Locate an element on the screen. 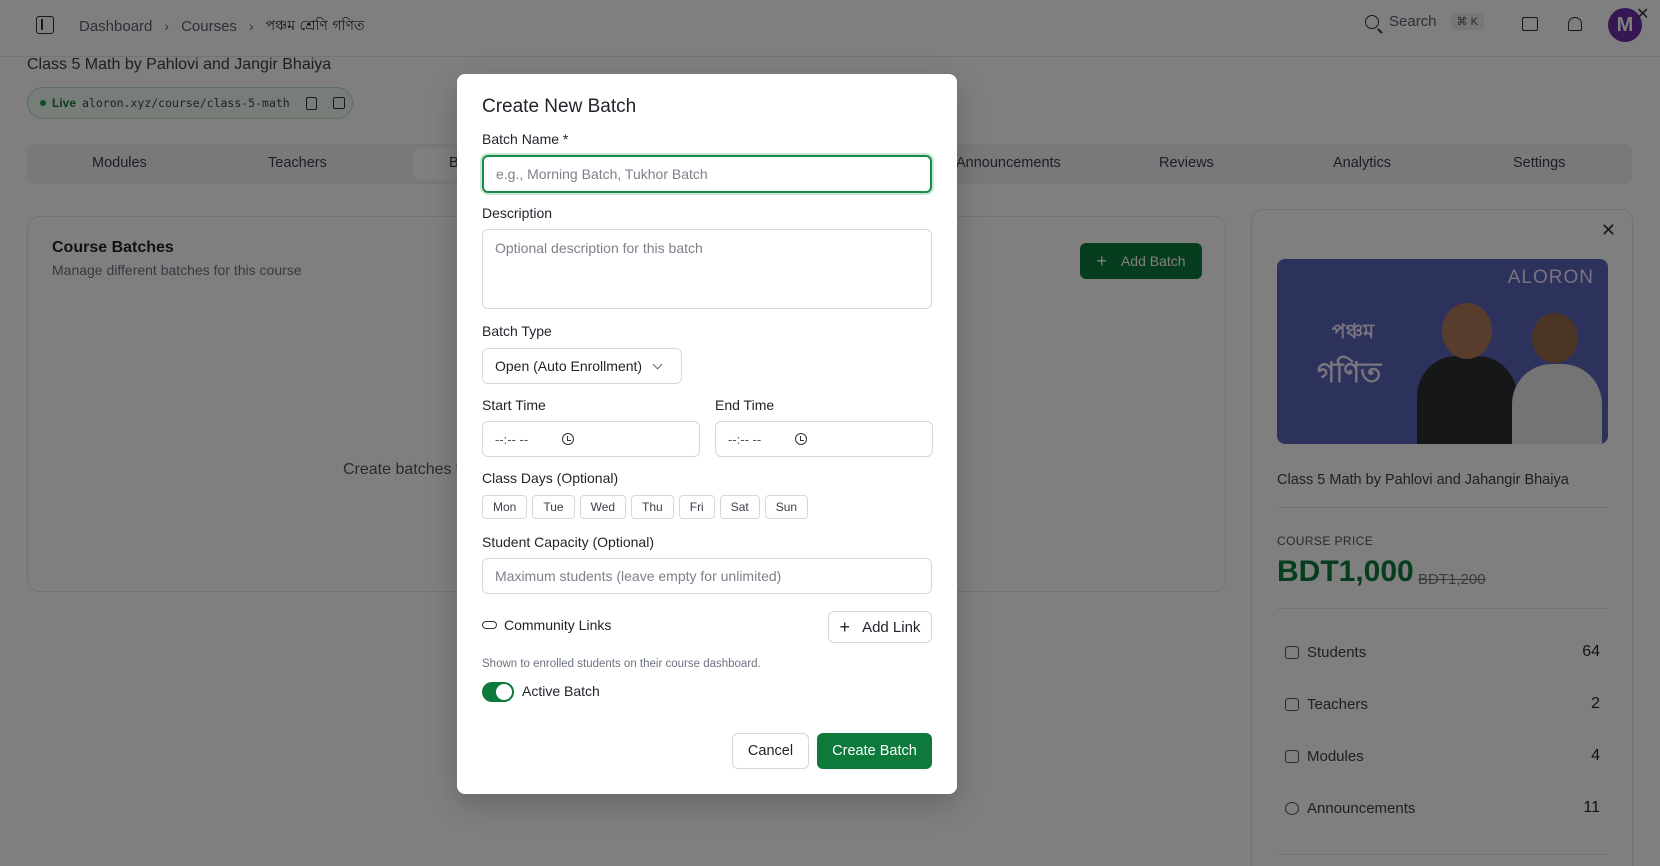 The image size is (1660, 866). description-textarea is located at coordinates (707, 269).